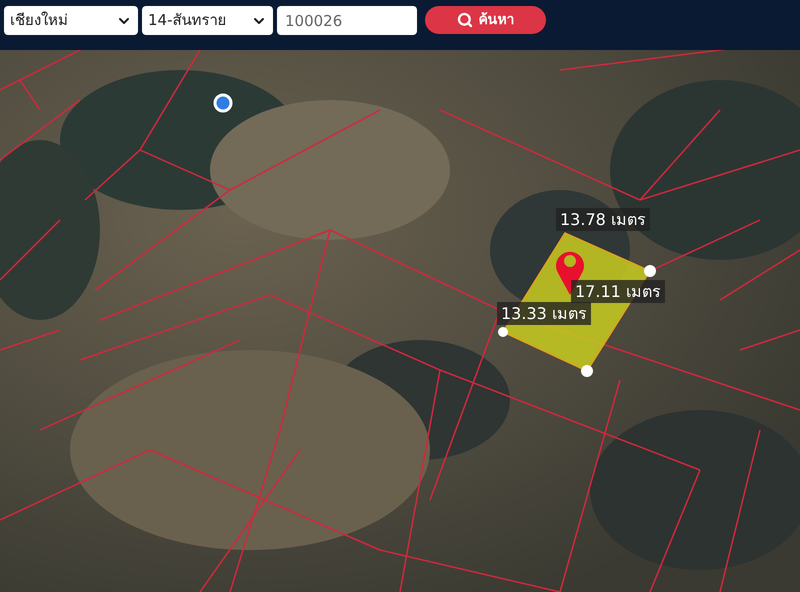 The height and width of the screenshot is (592, 800). Describe the element at coordinates (603, 219) in the screenshot. I see `measurement-label: 13.78 เมตร` at that location.